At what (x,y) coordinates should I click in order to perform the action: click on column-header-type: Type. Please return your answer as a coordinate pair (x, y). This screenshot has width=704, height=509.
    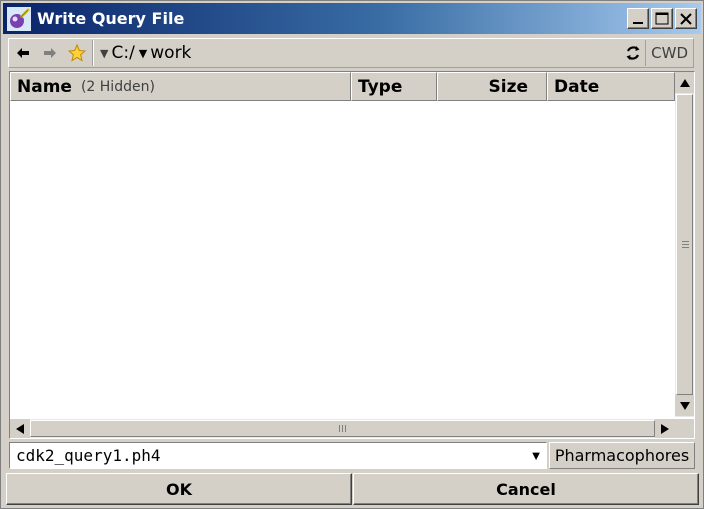
    Looking at the image, I should click on (394, 86).